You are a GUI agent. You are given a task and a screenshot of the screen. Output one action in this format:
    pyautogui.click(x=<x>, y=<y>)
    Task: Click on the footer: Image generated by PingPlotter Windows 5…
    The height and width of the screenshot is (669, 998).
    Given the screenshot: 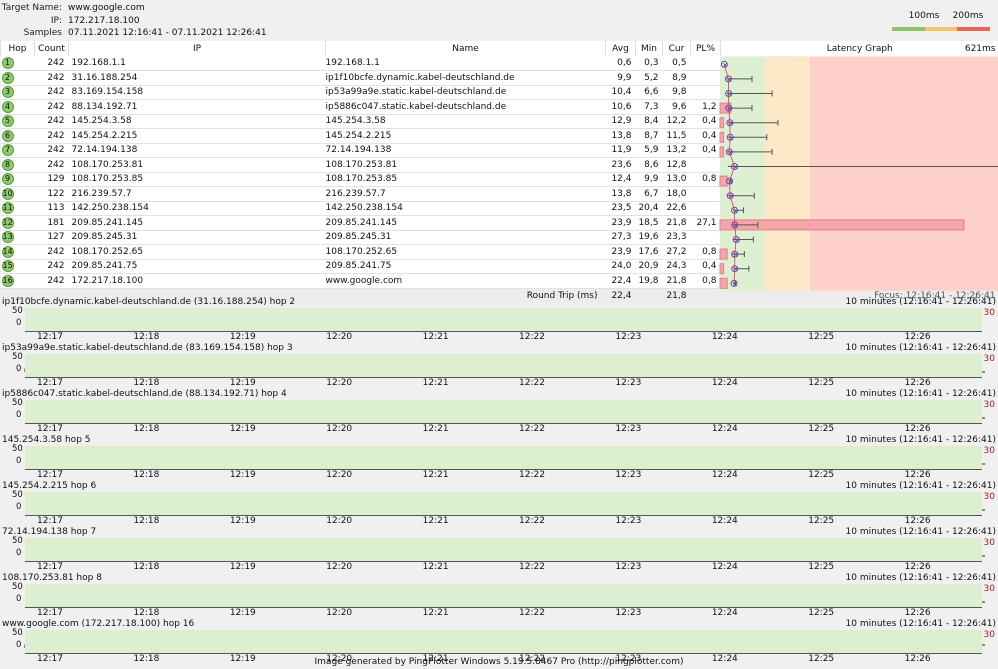 What is the action you would take?
    pyautogui.click(x=499, y=662)
    